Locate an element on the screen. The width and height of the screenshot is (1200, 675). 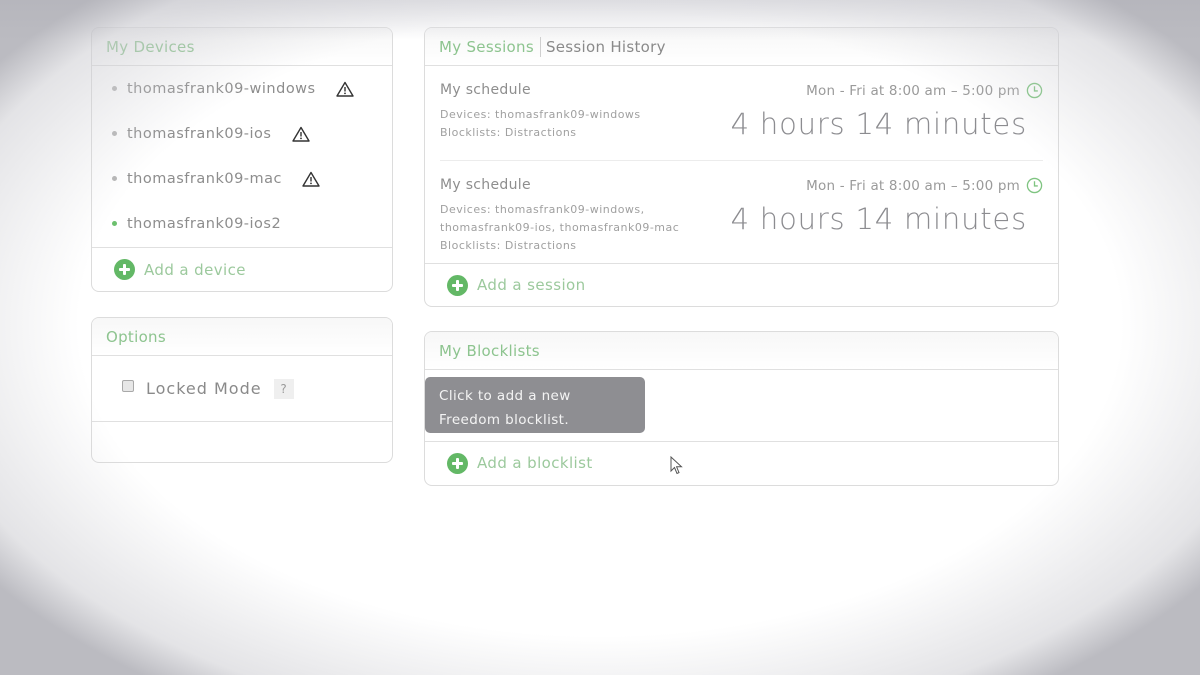
blocklists-body: Click to add a new Freedom blocklist. is located at coordinates (741, 406).